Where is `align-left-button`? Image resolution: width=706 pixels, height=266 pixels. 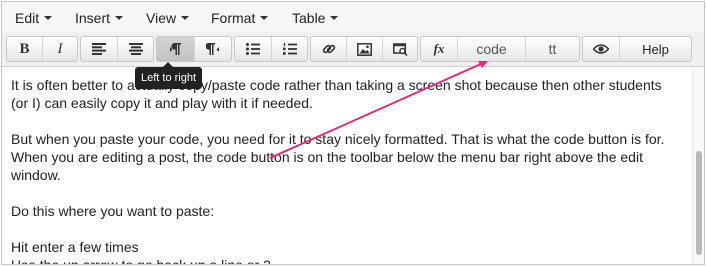
align-left-button is located at coordinates (99, 49).